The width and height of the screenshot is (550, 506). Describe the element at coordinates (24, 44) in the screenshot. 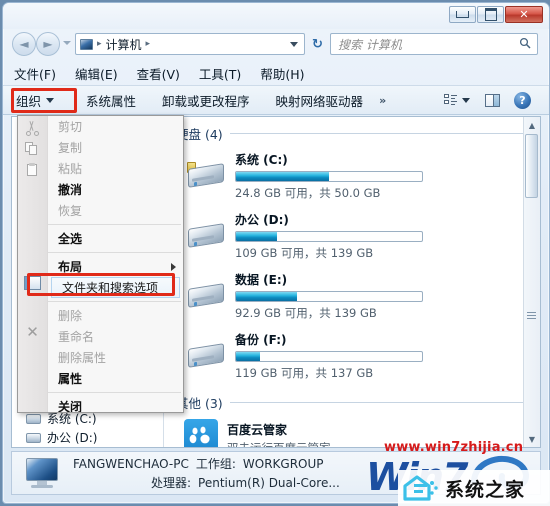

I see `back-button: ◄` at that location.